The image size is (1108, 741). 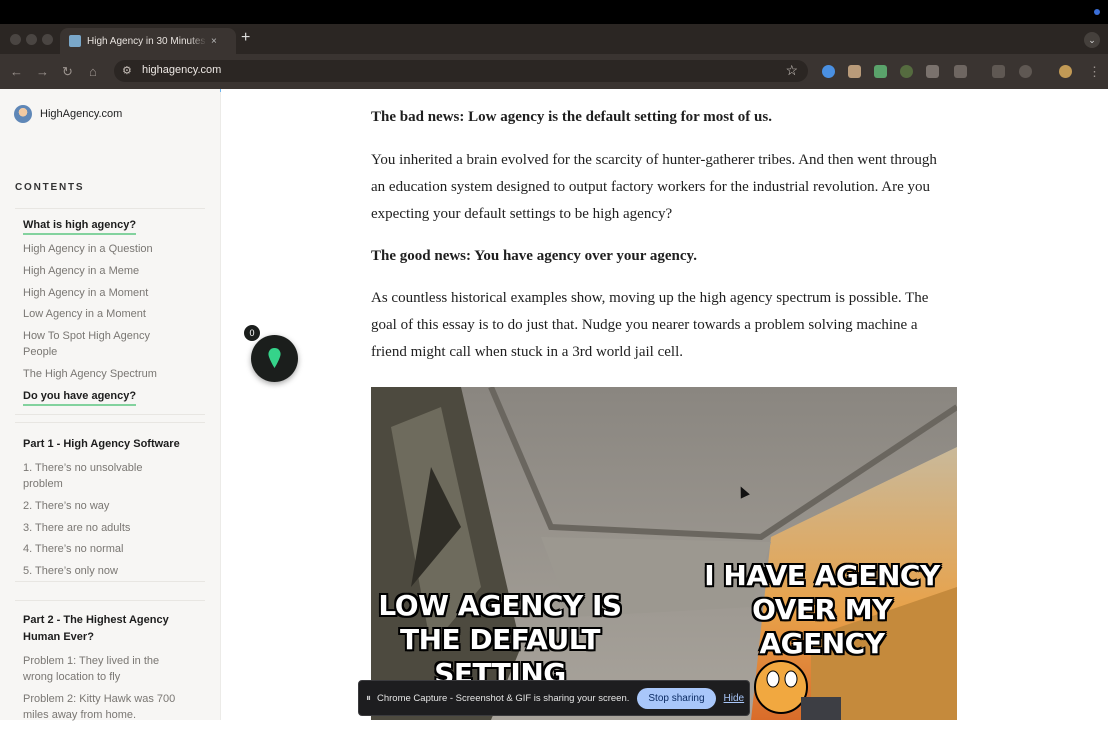 I want to click on toc-item: Low Agency in a Moment, so click(x=108, y=314).